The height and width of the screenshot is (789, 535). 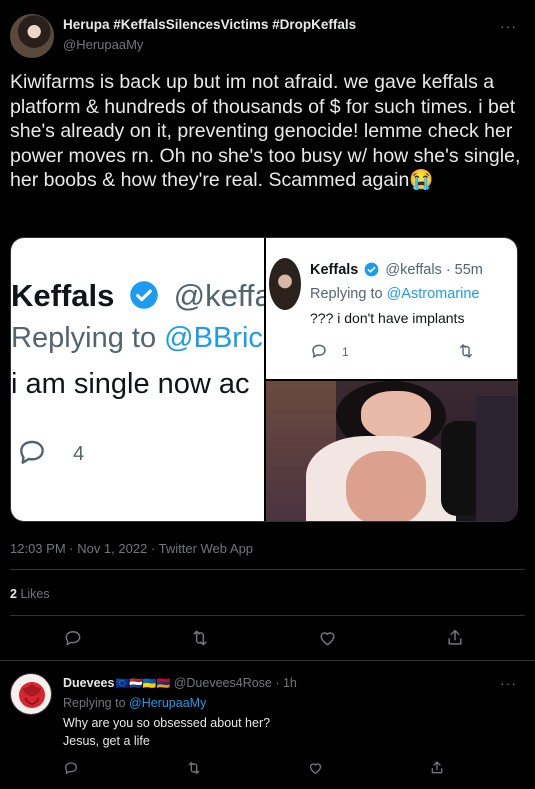 I want to click on left-reply-count: 4, so click(x=79, y=454).